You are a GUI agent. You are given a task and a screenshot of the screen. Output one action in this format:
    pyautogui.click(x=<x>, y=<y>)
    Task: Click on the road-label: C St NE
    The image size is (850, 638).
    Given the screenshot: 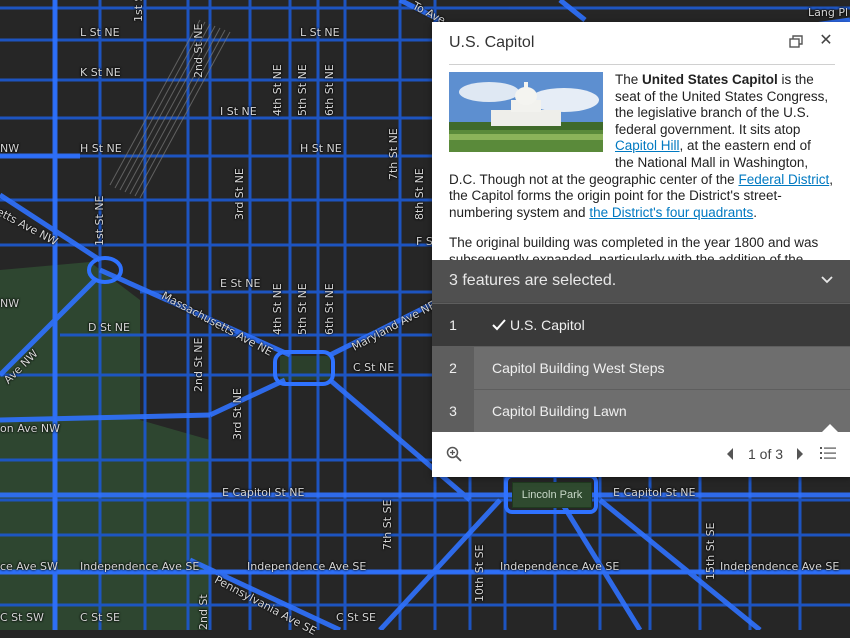 What is the action you would take?
    pyautogui.click(x=374, y=367)
    